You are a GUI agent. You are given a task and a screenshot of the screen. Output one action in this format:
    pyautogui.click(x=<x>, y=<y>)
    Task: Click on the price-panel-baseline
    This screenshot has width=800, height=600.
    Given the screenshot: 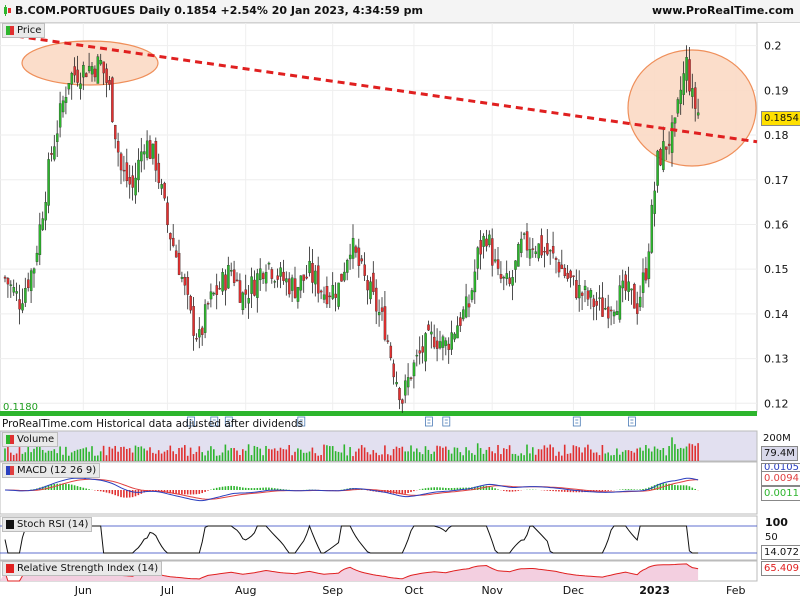 What is the action you would take?
    pyautogui.click(x=378, y=413)
    